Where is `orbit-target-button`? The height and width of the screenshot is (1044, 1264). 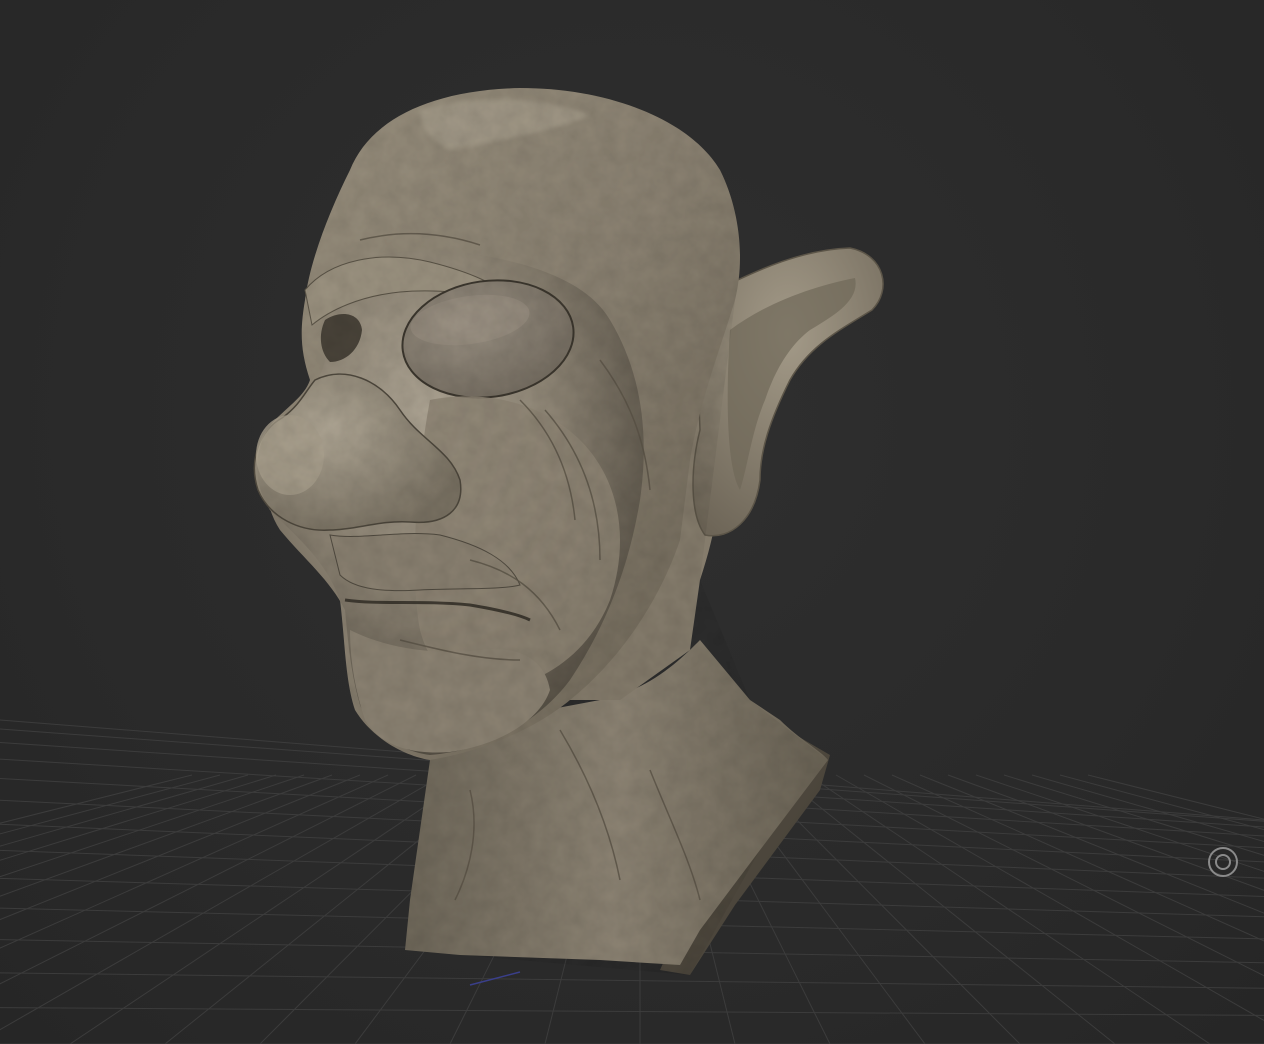 orbit-target-button is located at coordinates (1223, 862).